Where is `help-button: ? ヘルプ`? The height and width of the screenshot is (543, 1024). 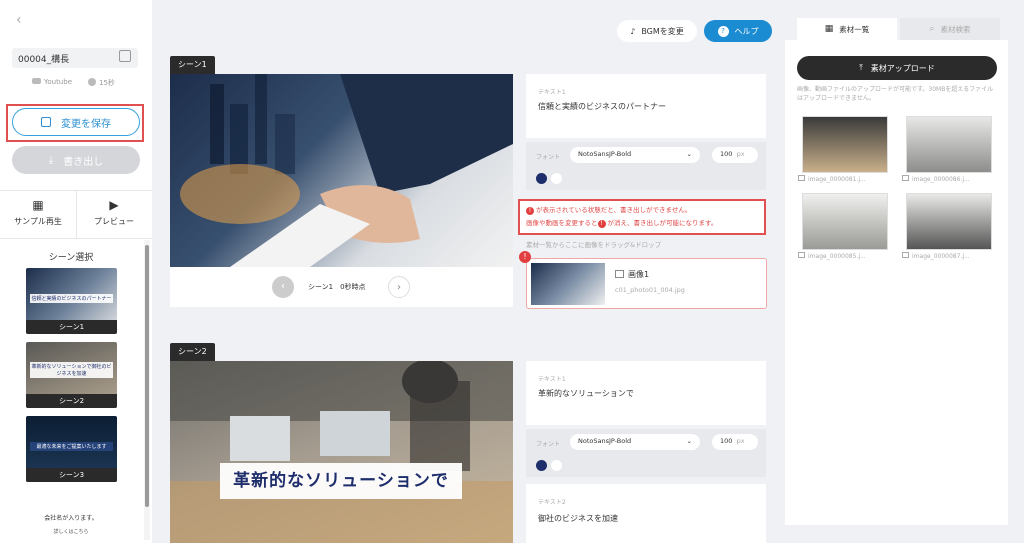
help-button: ? ヘルプ is located at coordinates (738, 31).